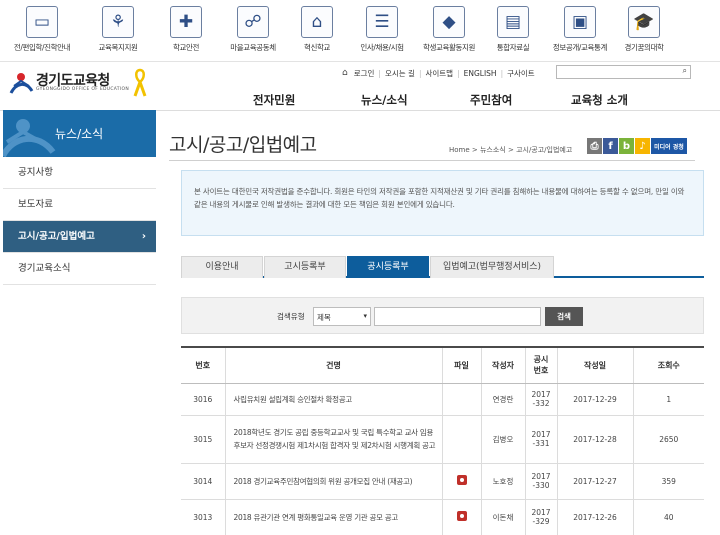  I want to click on gyeonggi-logo-icon, so click(21, 83).